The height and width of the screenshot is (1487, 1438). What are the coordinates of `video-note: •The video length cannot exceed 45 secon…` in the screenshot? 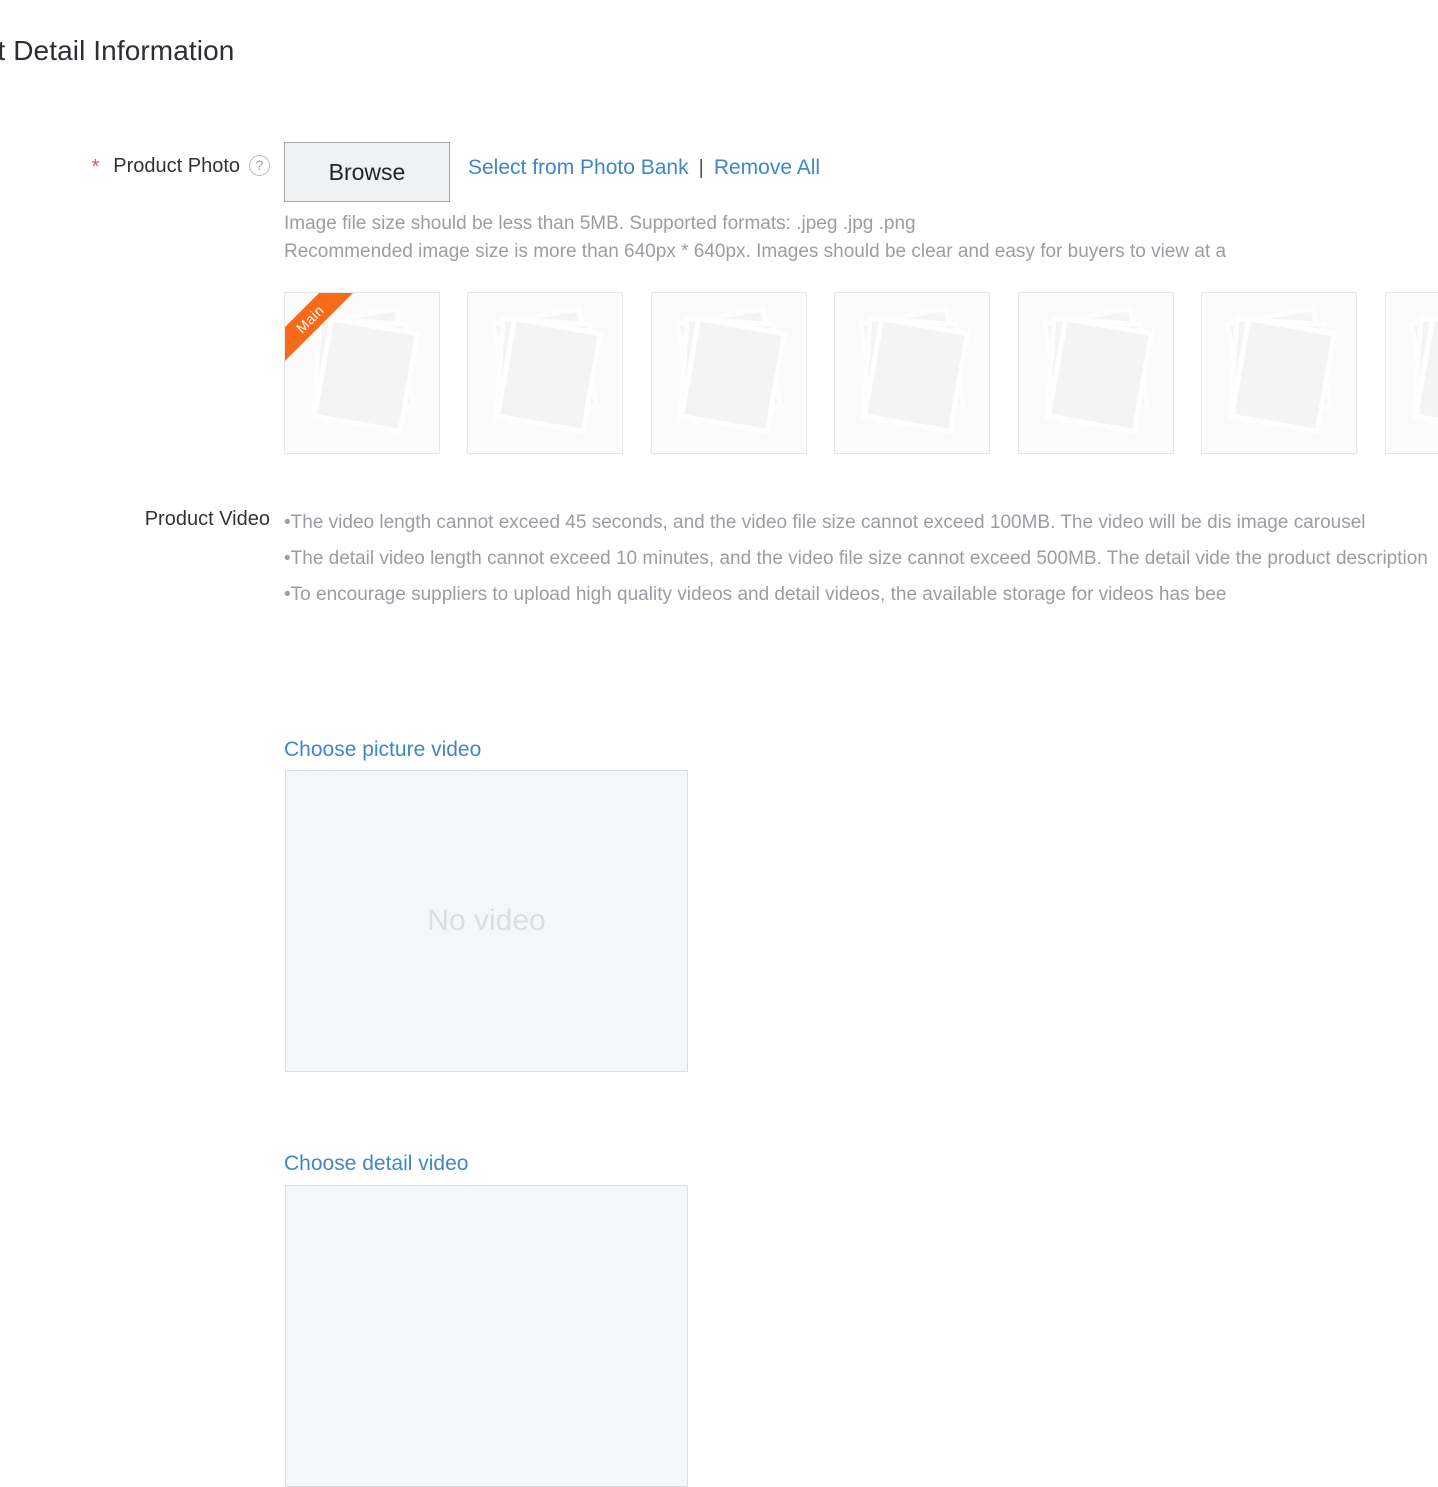 It's located at (825, 522).